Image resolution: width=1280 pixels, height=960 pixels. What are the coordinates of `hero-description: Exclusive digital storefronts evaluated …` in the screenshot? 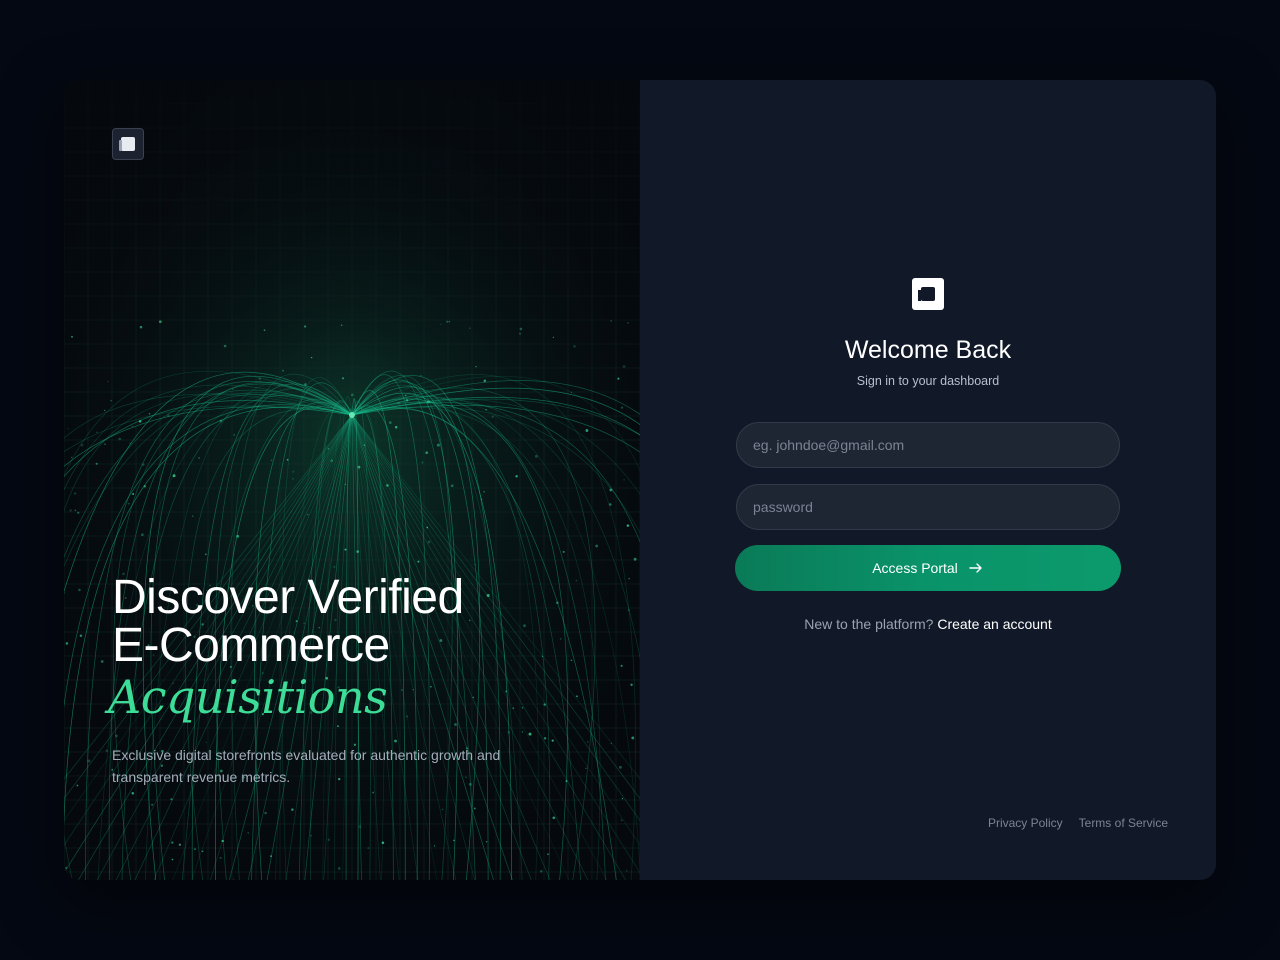 It's located at (306, 766).